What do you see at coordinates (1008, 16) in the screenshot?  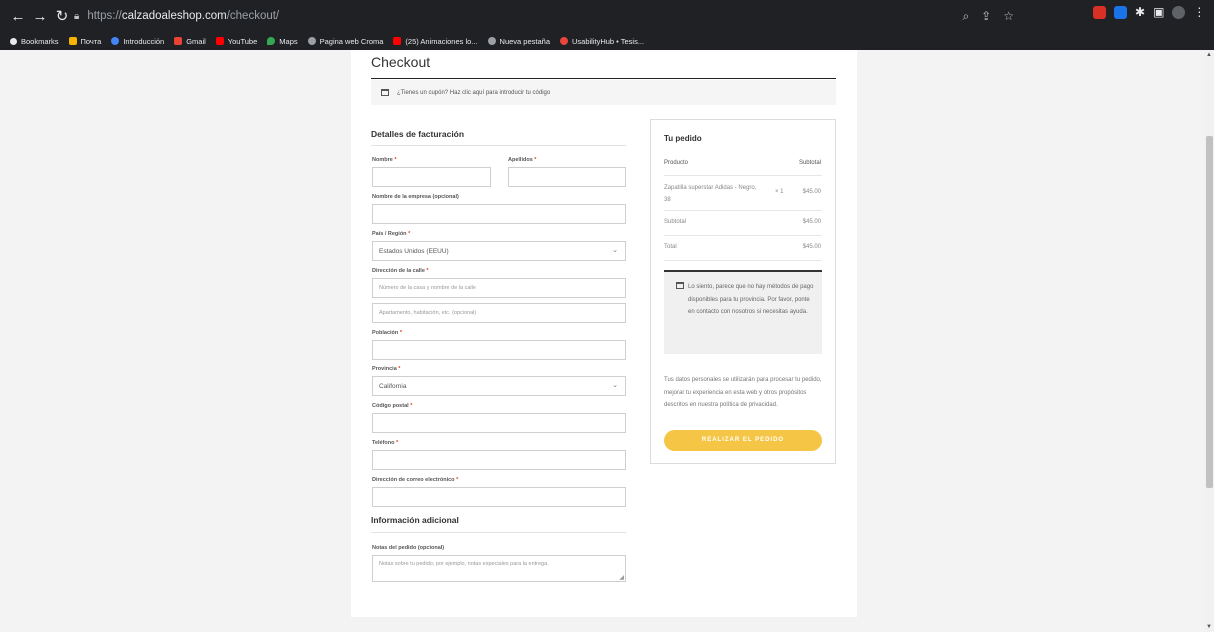 I see `star-icon: ☆` at bounding box center [1008, 16].